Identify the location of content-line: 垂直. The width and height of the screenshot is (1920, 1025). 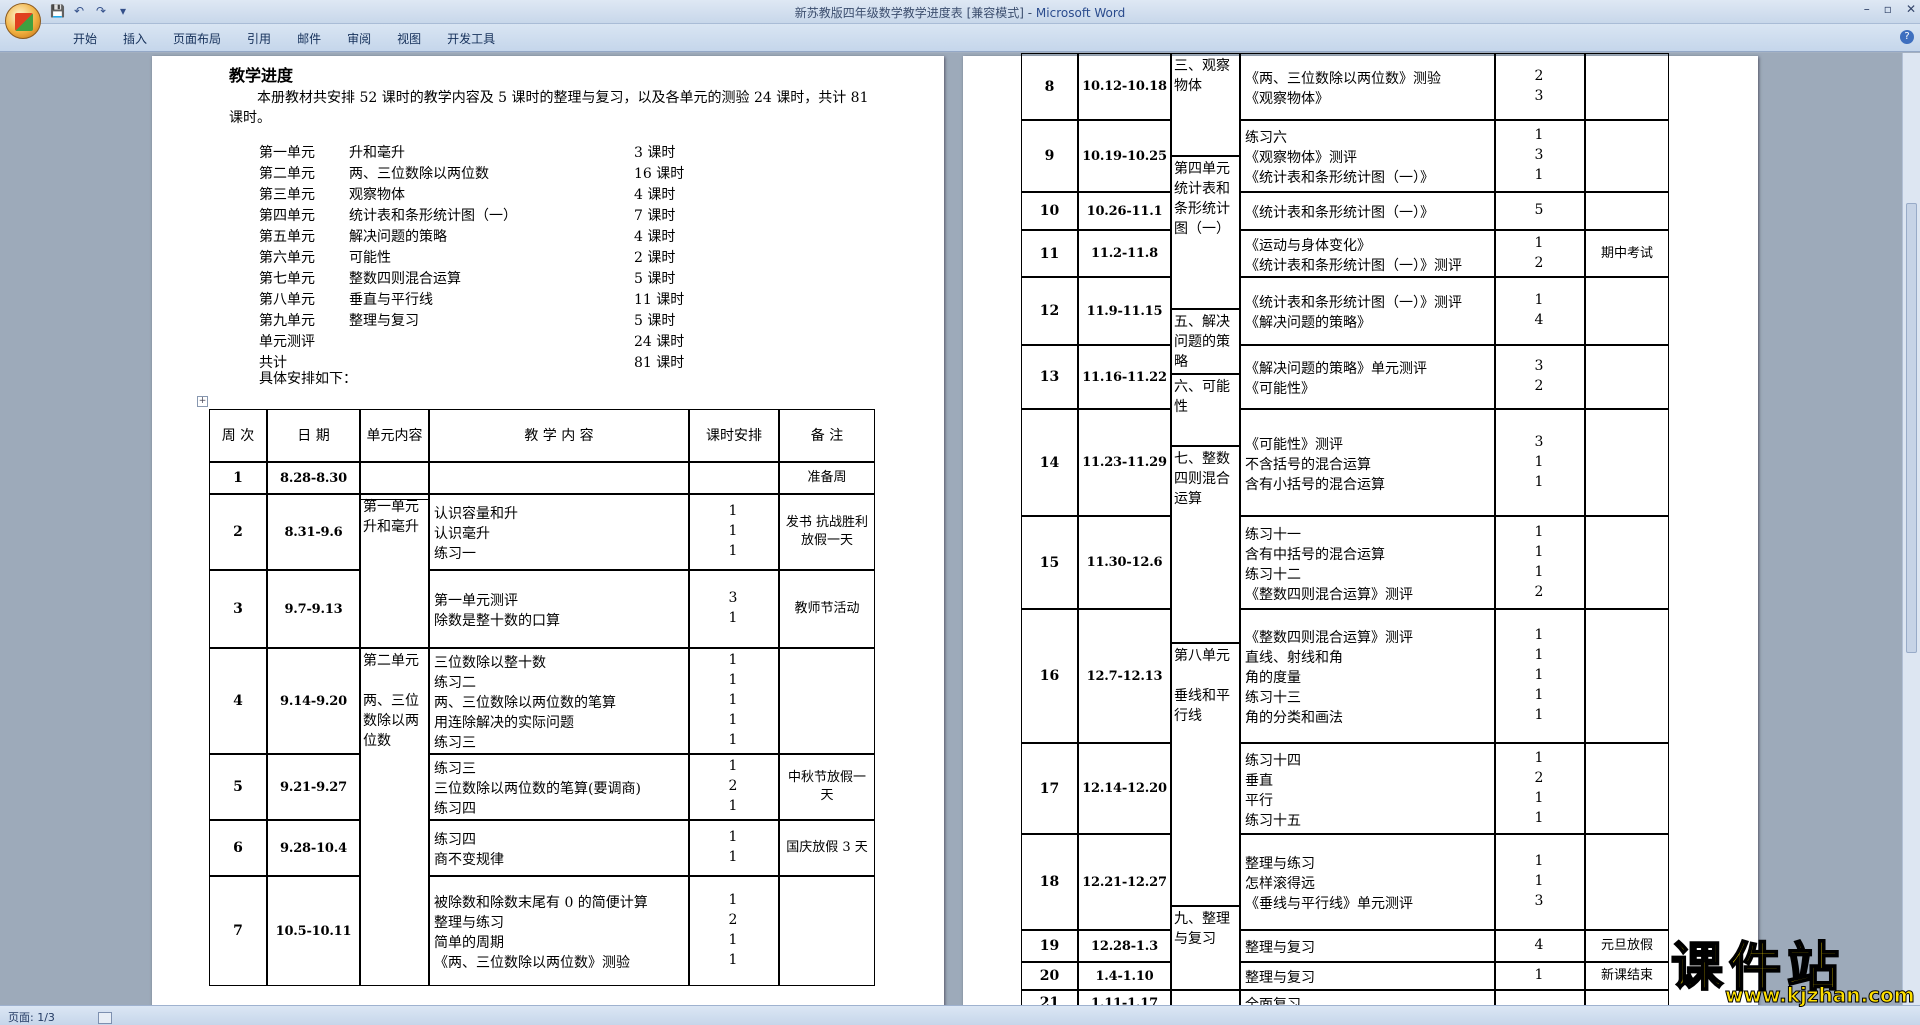
(1259, 780).